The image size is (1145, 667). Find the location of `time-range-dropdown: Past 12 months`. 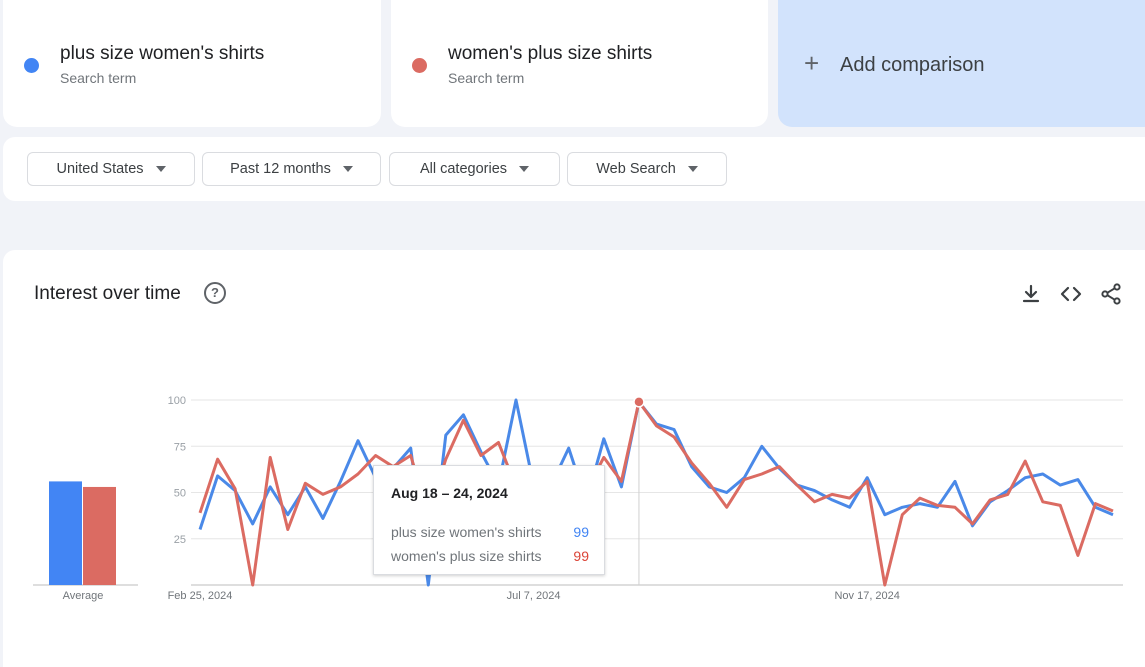

time-range-dropdown: Past 12 months is located at coordinates (291, 169).